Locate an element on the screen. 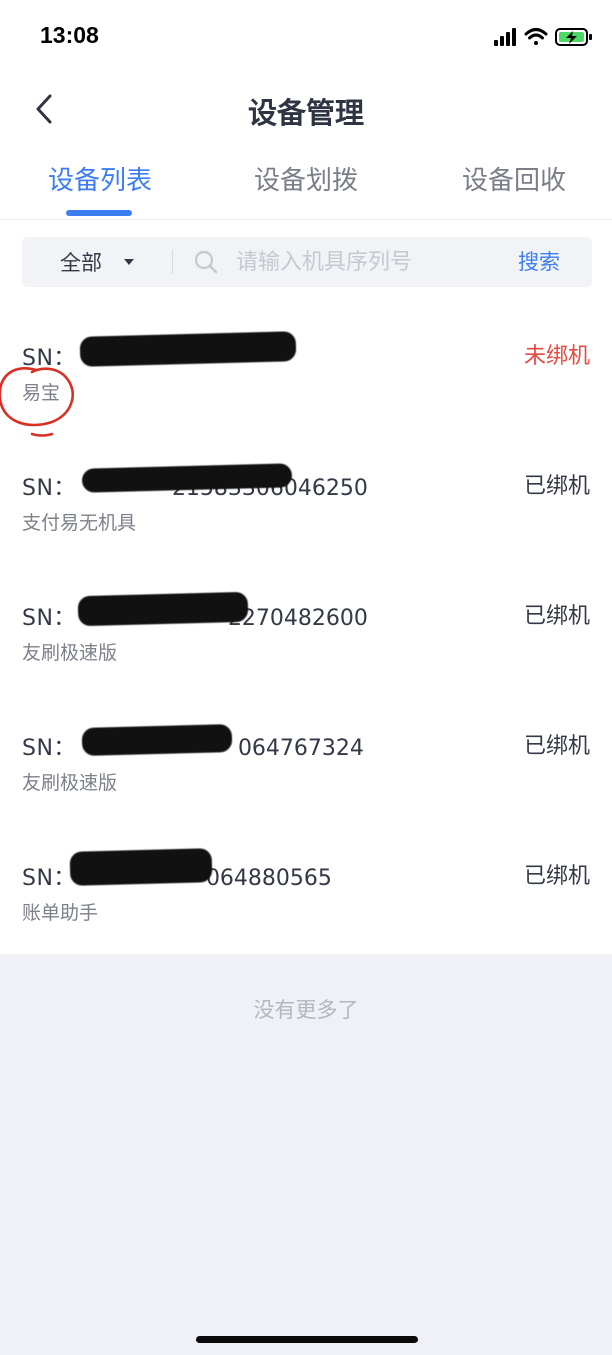  page-title: 设备管理 is located at coordinates (305, 113).